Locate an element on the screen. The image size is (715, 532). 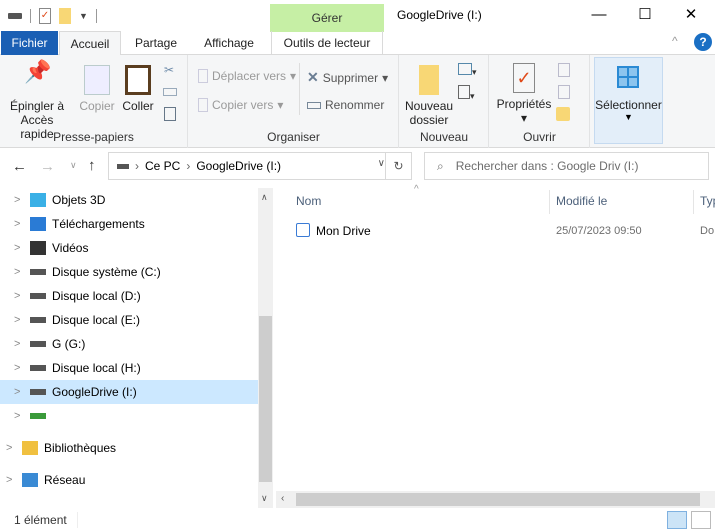
nav-item: > Bibliothèques is located at coordinates (129, 448).